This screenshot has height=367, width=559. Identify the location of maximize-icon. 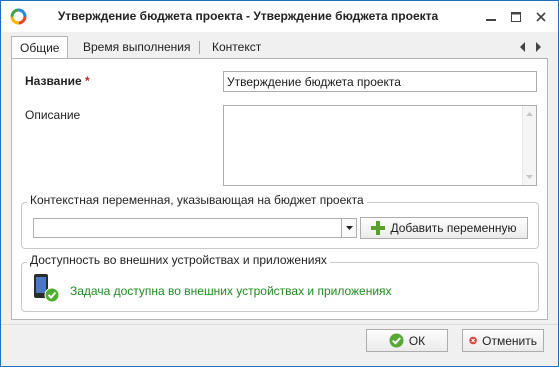
(516, 17).